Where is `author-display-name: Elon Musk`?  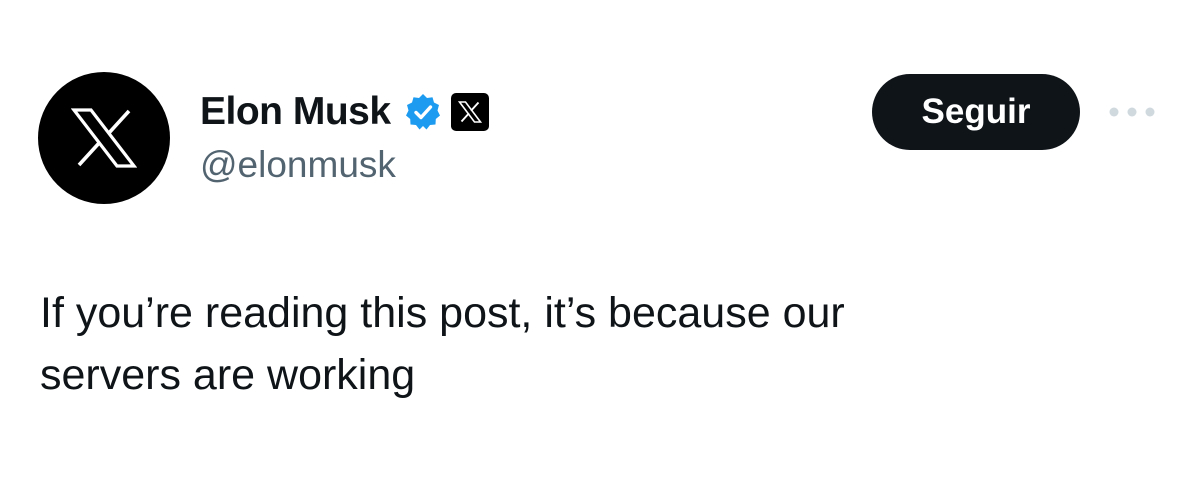 author-display-name: Elon Musk is located at coordinates (295, 112).